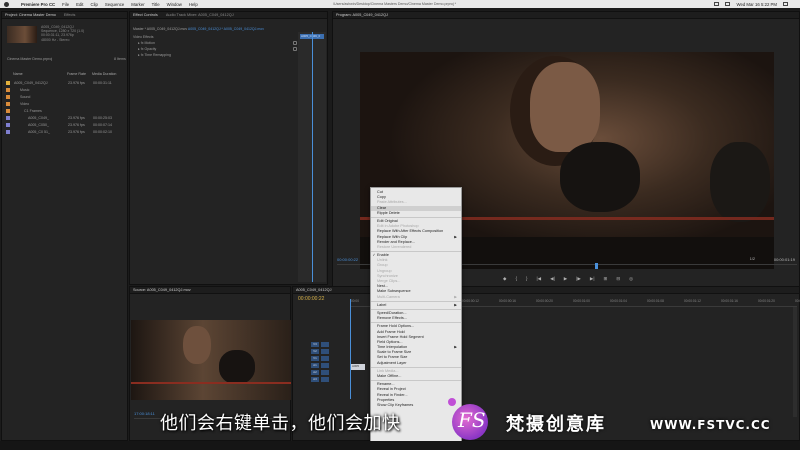 The width and height of the screenshot is (800, 450). Describe the element at coordinates (596, 266) in the screenshot. I see `program-playhead` at that location.